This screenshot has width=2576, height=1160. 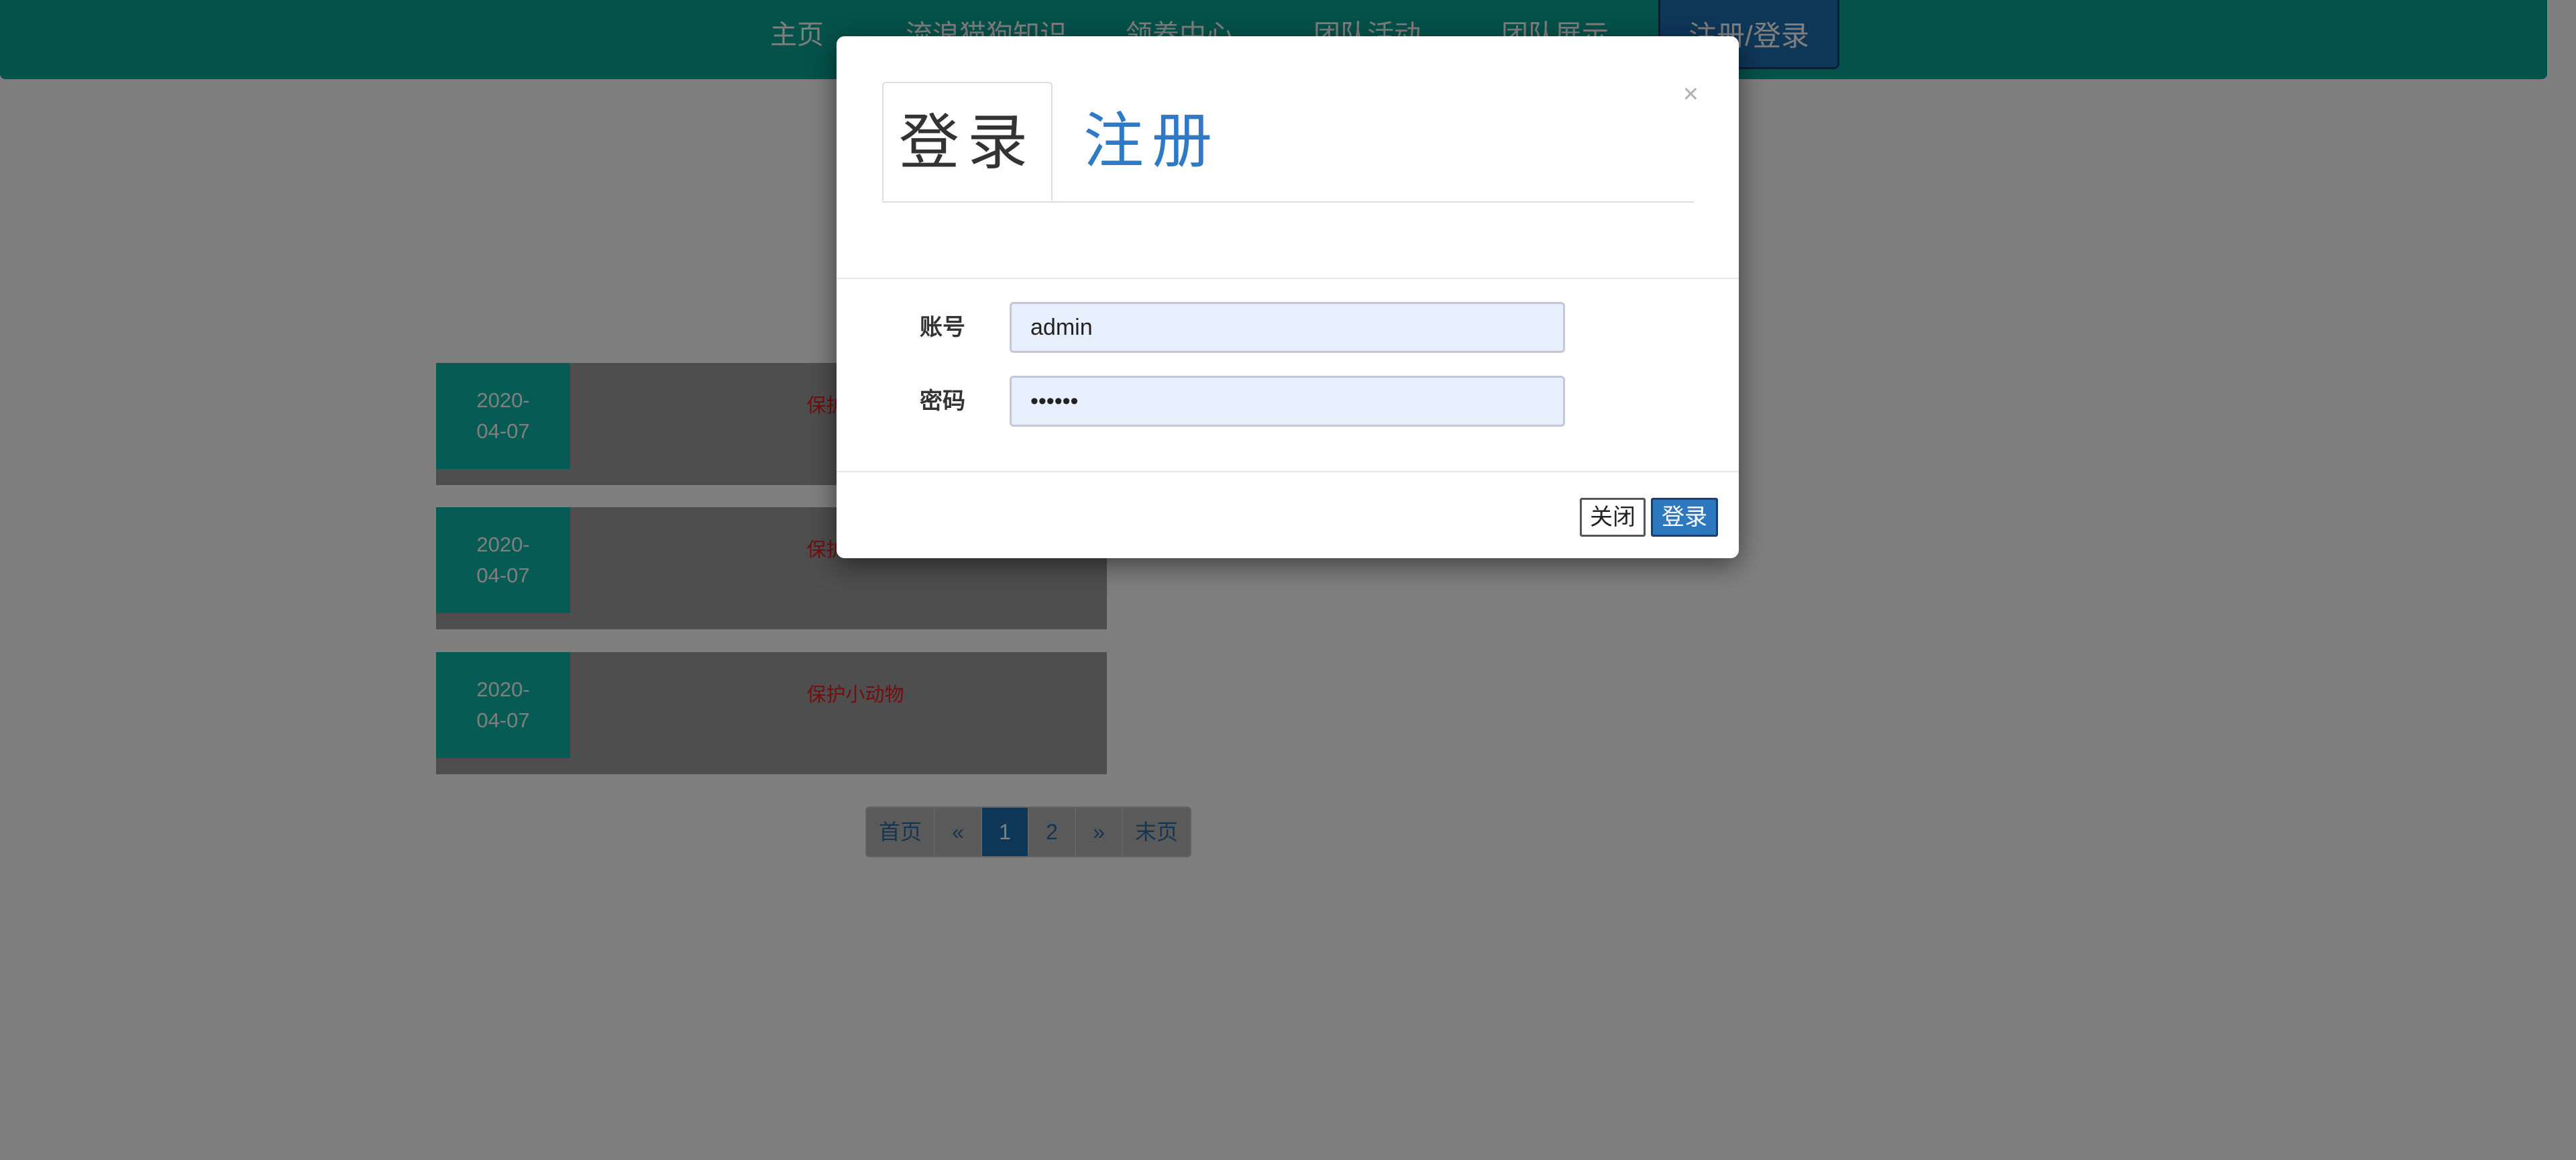 I want to click on password-row: 密码 ••••••, so click(x=1288, y=401).